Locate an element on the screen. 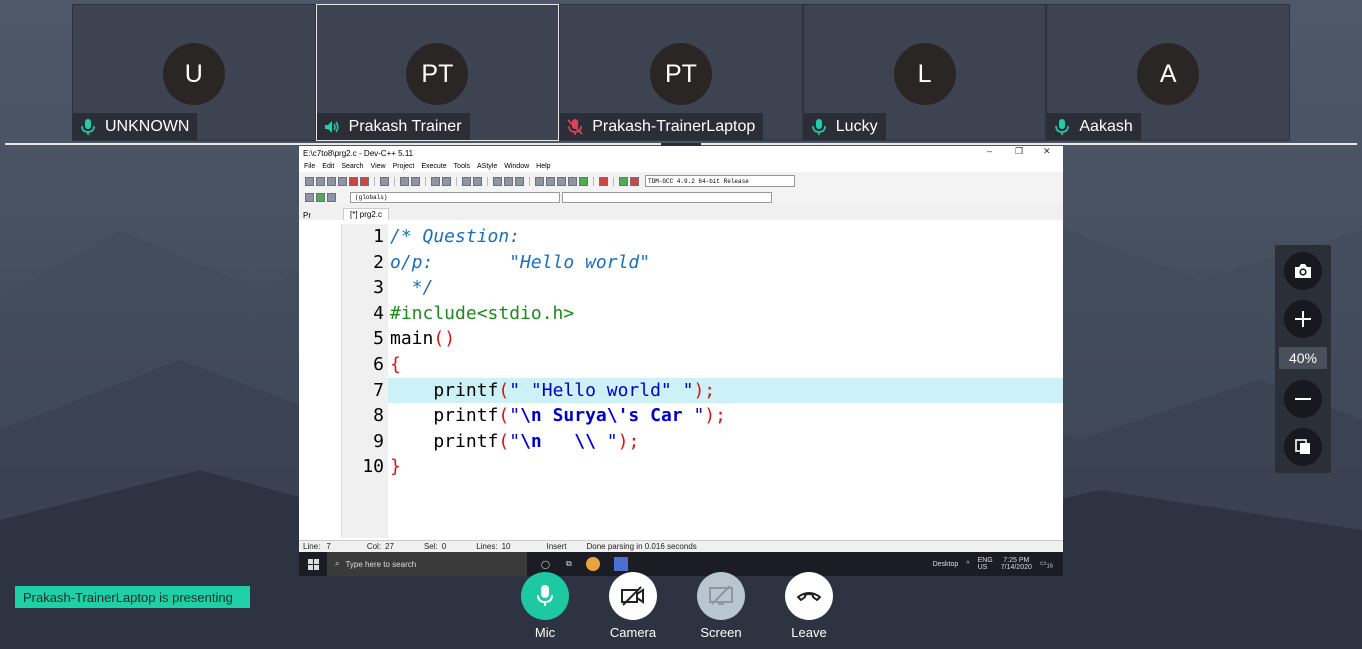 The image size is (1362, 649). close-all-icon is located at coordinates (364, 181).